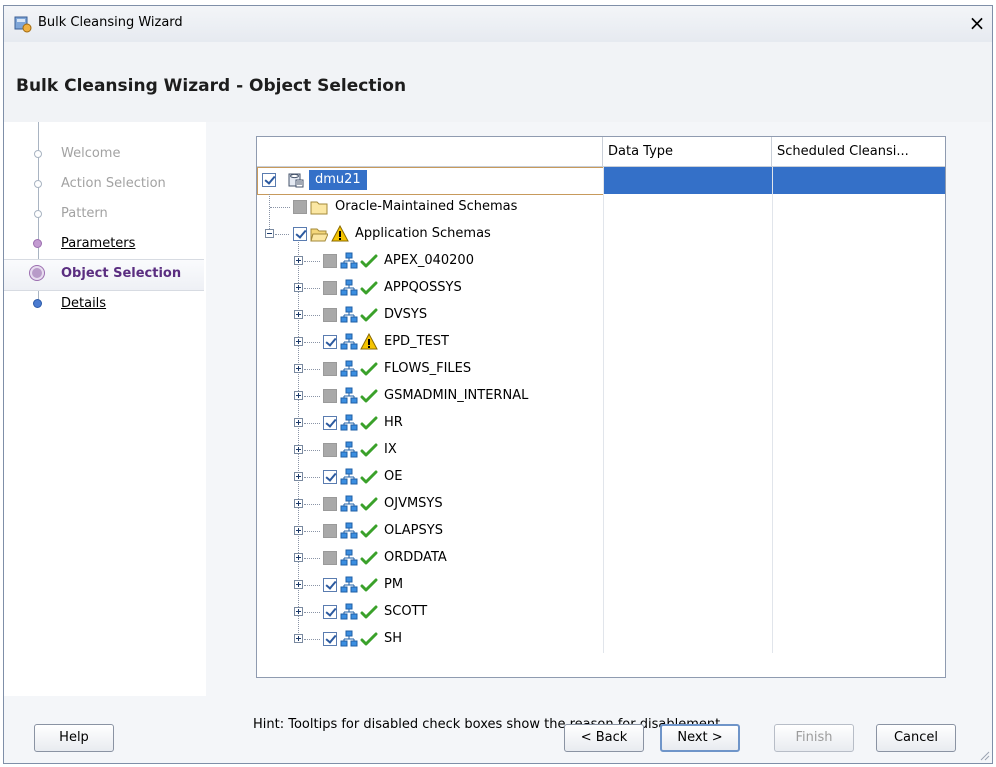 The height and width of the screenshot is (767, 996). I want to click on schema-label: IX, so click(390, 449).